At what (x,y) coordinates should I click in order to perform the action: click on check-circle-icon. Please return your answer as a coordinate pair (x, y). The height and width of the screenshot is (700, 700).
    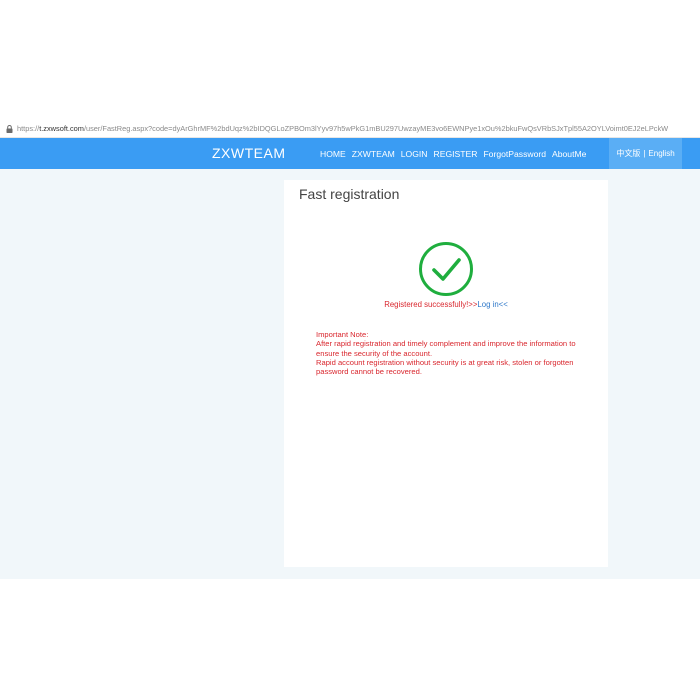
    Looking at the image, I should click on (446, 269).